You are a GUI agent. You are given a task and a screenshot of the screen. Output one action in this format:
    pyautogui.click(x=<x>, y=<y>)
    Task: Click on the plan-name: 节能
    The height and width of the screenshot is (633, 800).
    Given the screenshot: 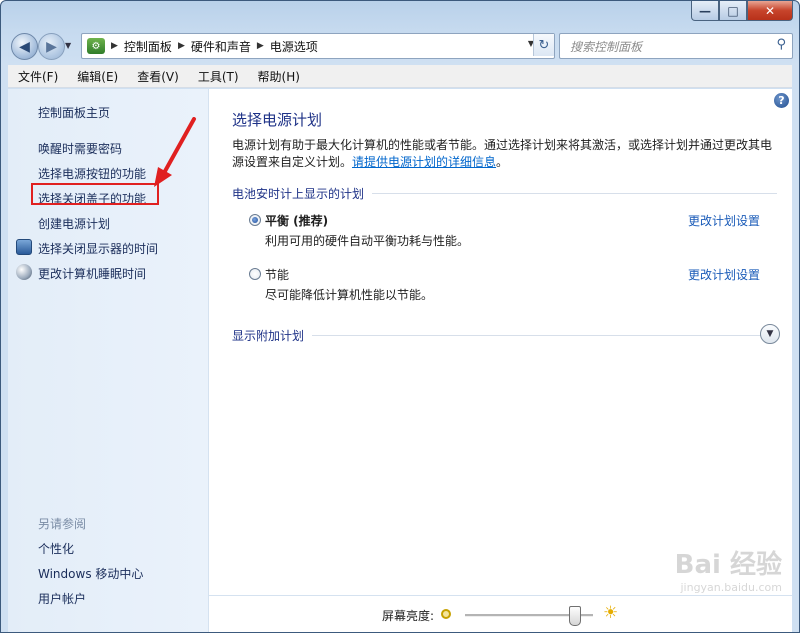 What is the action you would take?
    pyautogui.click(x=277, y=274)
    